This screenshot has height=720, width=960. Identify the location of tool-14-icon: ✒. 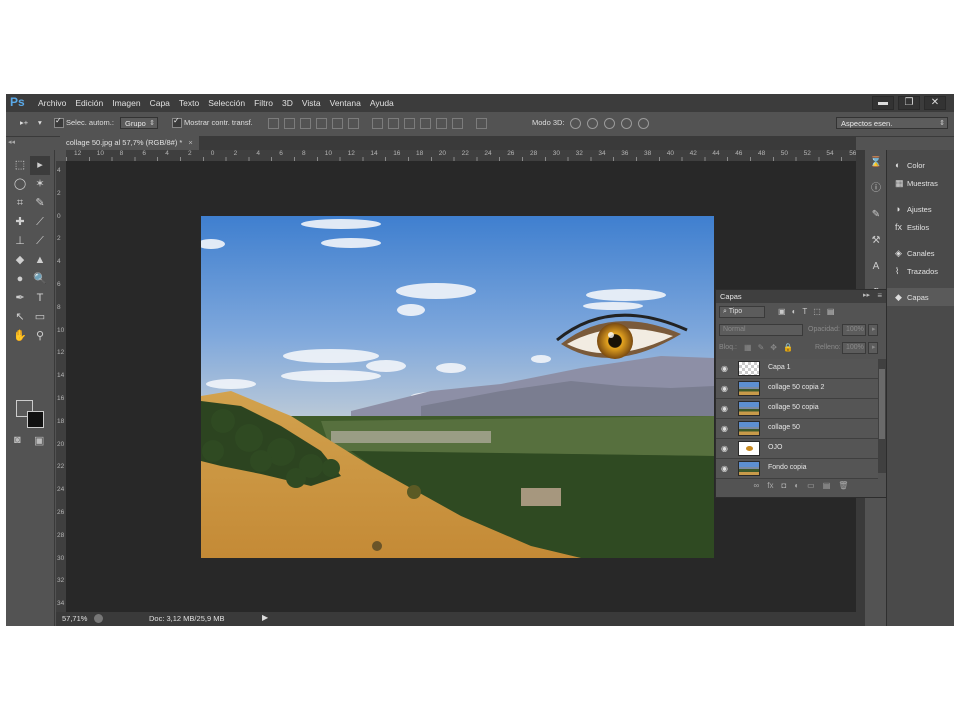
(20, 298).